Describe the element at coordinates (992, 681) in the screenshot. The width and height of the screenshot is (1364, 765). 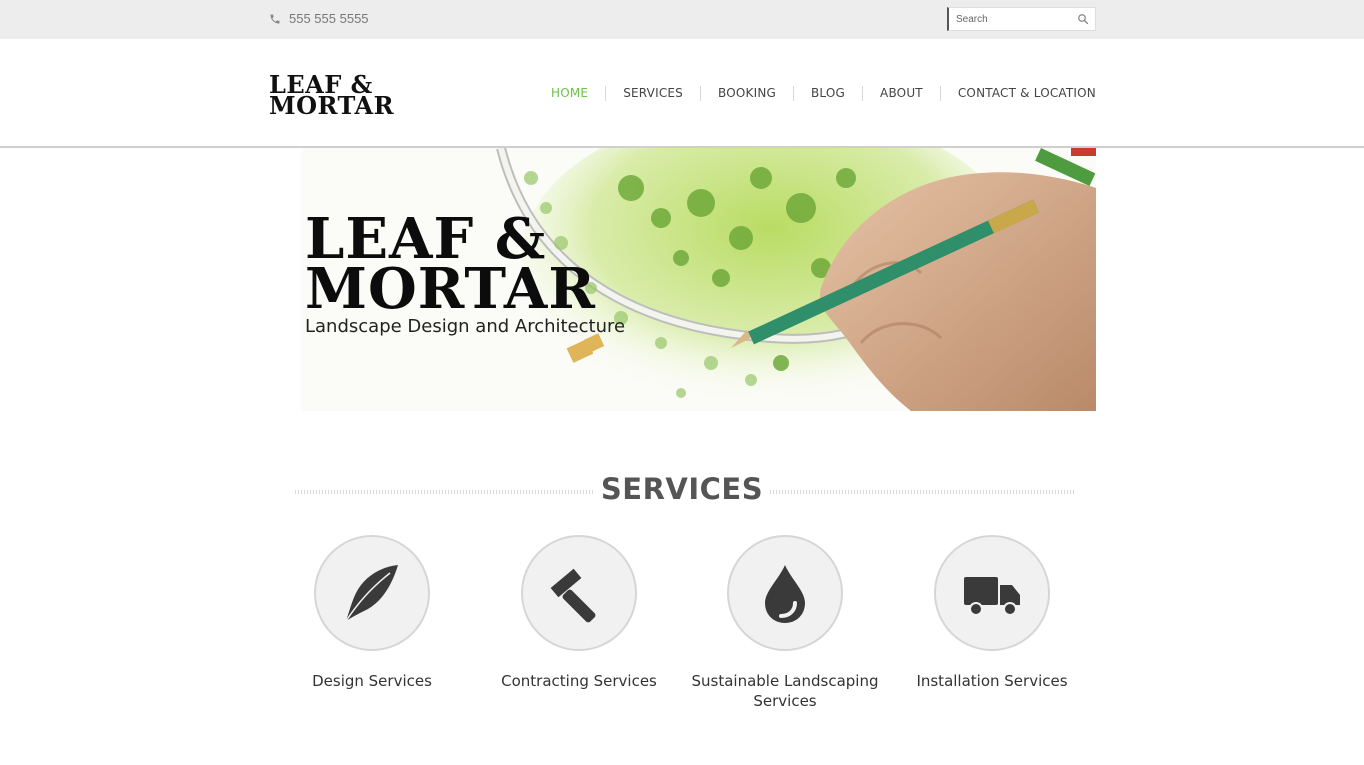
I see `service-label: Installation Services` at that location.